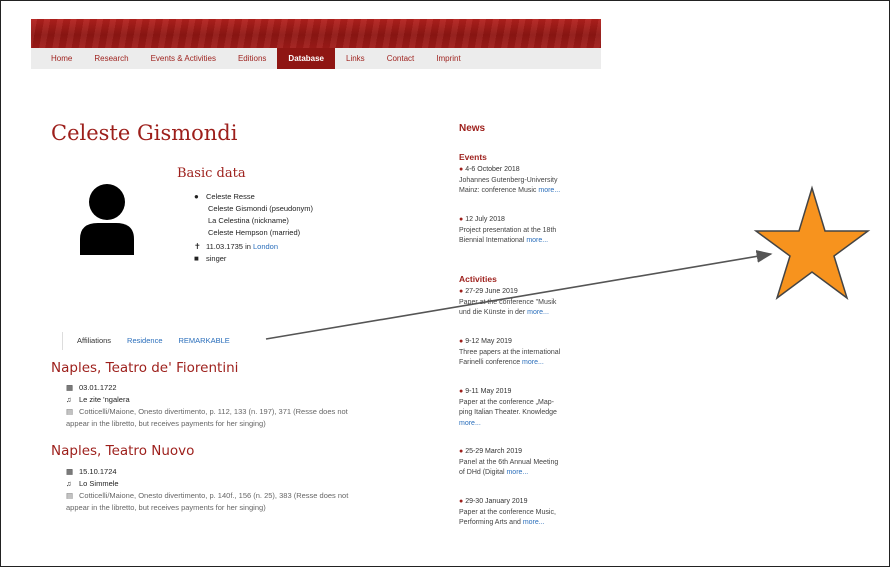 The width and height of the screenshot is (890, 567). I want to click on nav-home: Home, so click(57, 58).